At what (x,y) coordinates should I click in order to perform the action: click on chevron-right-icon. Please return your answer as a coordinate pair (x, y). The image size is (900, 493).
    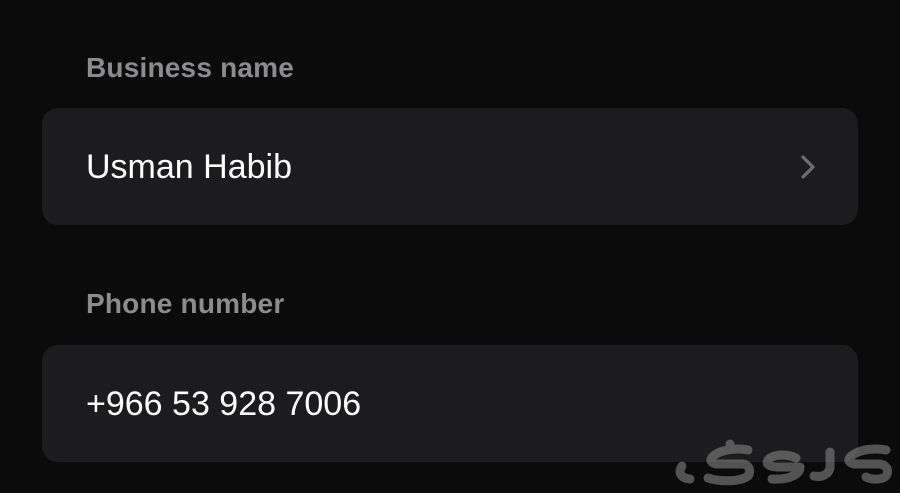
    Looking at the image, I should click on (808, 166).